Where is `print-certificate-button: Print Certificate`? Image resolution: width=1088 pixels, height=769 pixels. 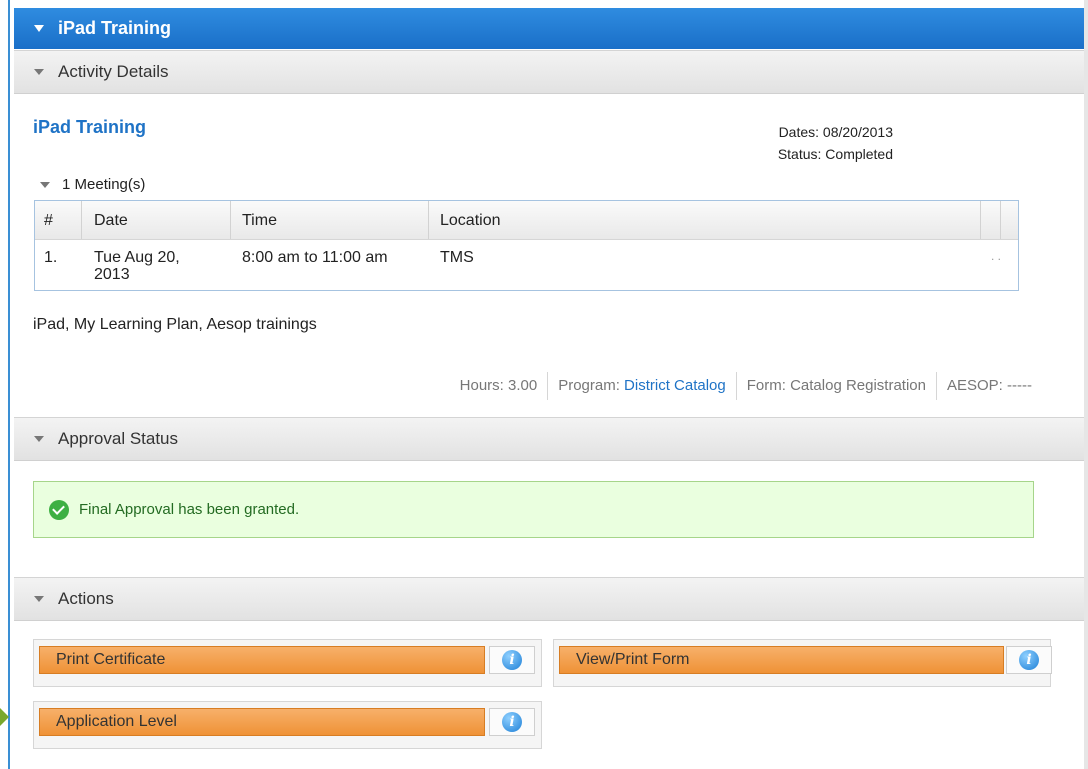 print-certificate-button: Print Certificate is located at coordinates (262, 660).